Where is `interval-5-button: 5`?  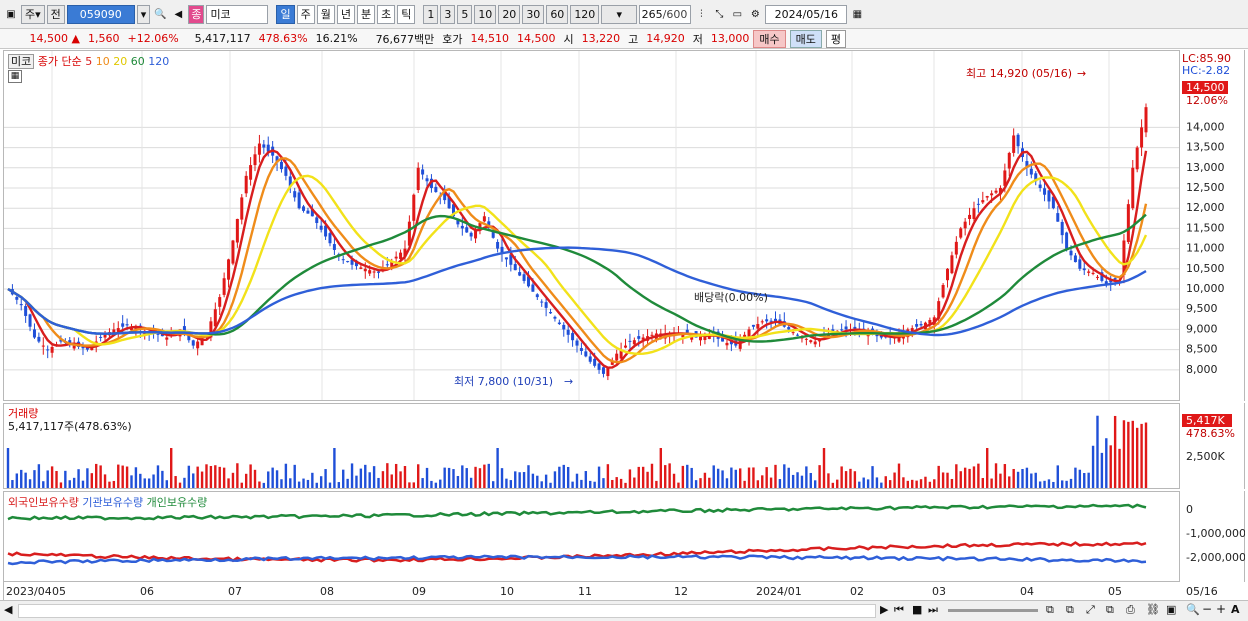
interval-5-button: 5 is located at coordinates (465, 14).